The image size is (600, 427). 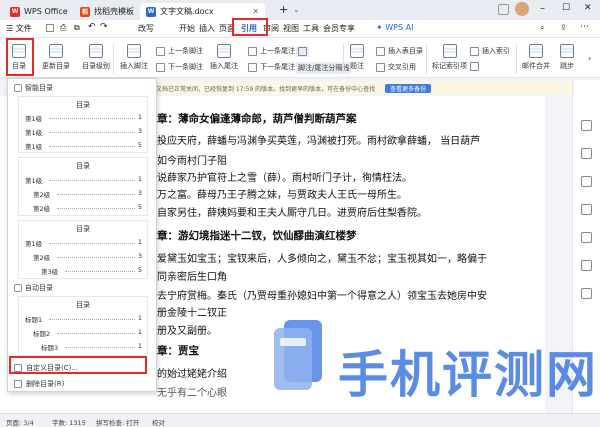 I want to click on tab-template: 稻 找稻壳模板, so click(x=107, y=11).